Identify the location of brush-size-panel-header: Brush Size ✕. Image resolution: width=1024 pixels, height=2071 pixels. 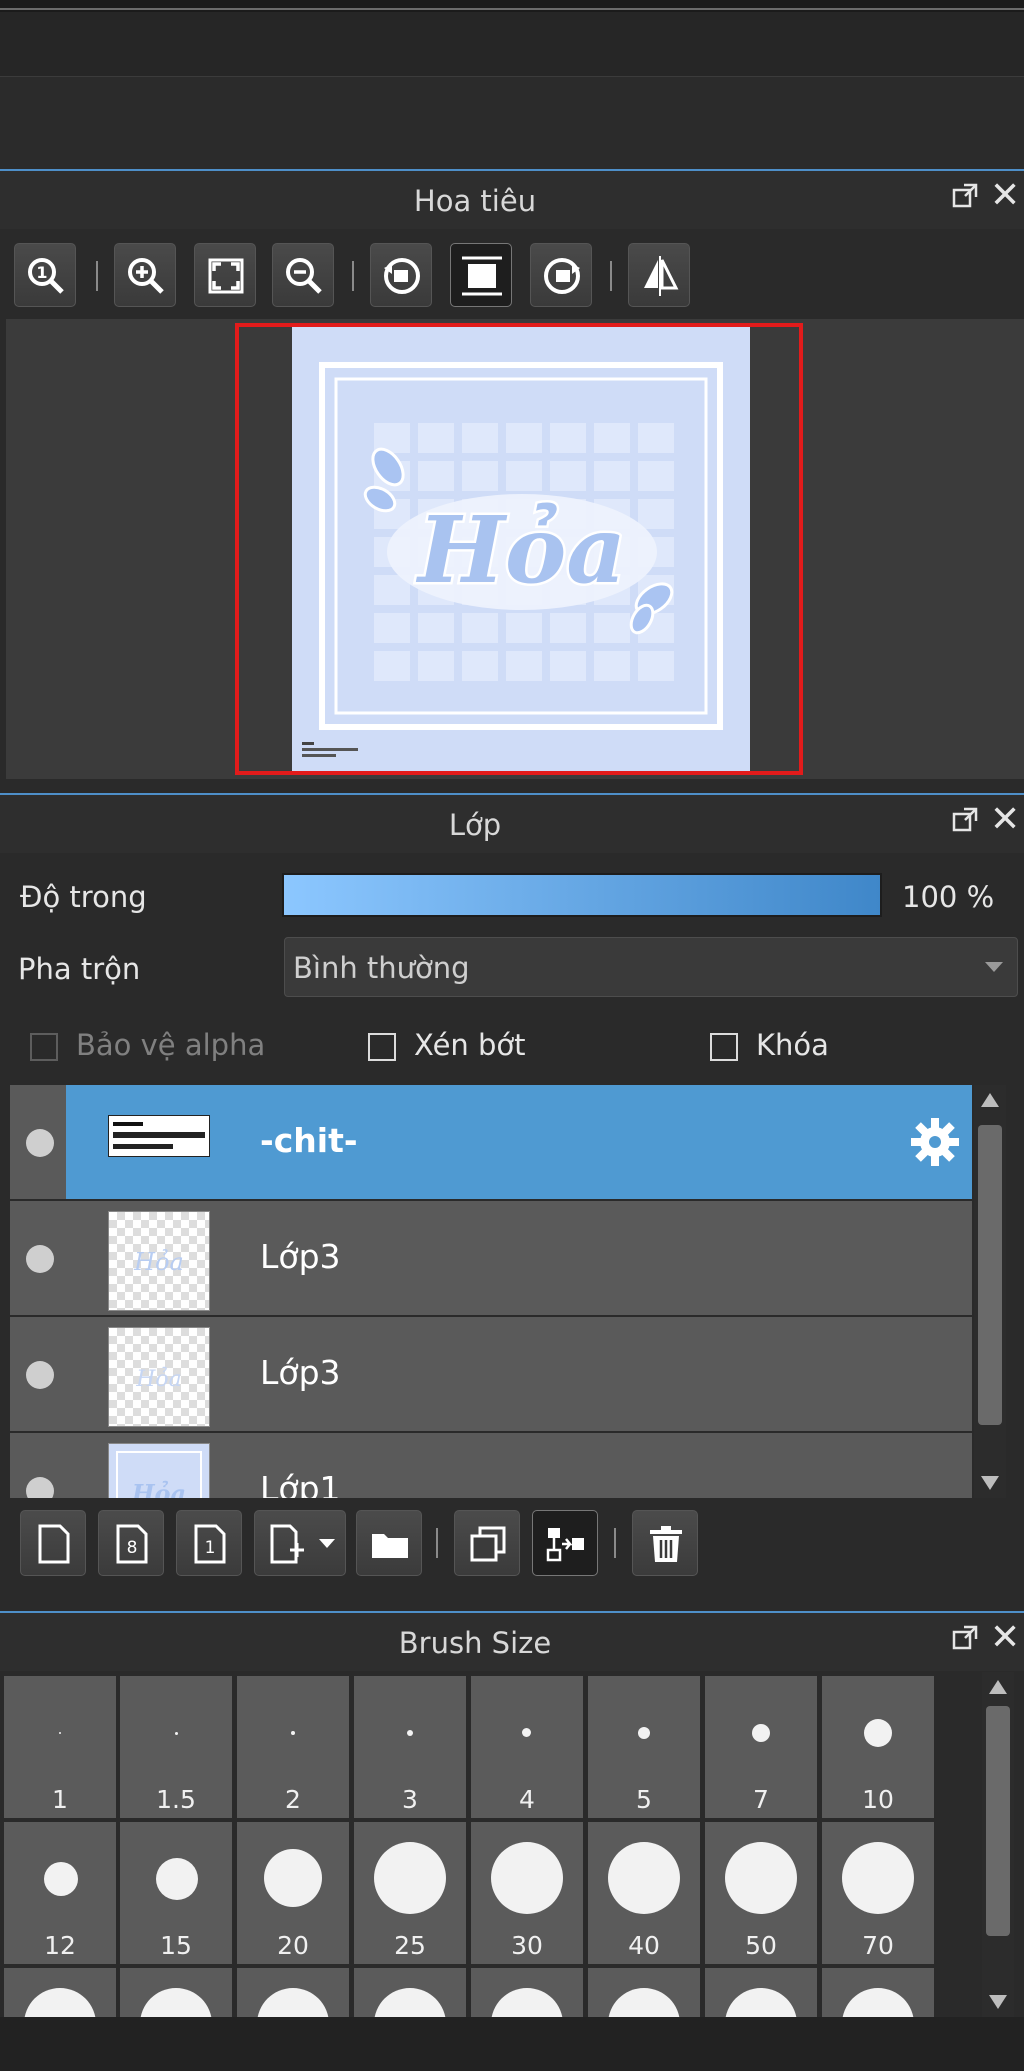
(512, 1641).